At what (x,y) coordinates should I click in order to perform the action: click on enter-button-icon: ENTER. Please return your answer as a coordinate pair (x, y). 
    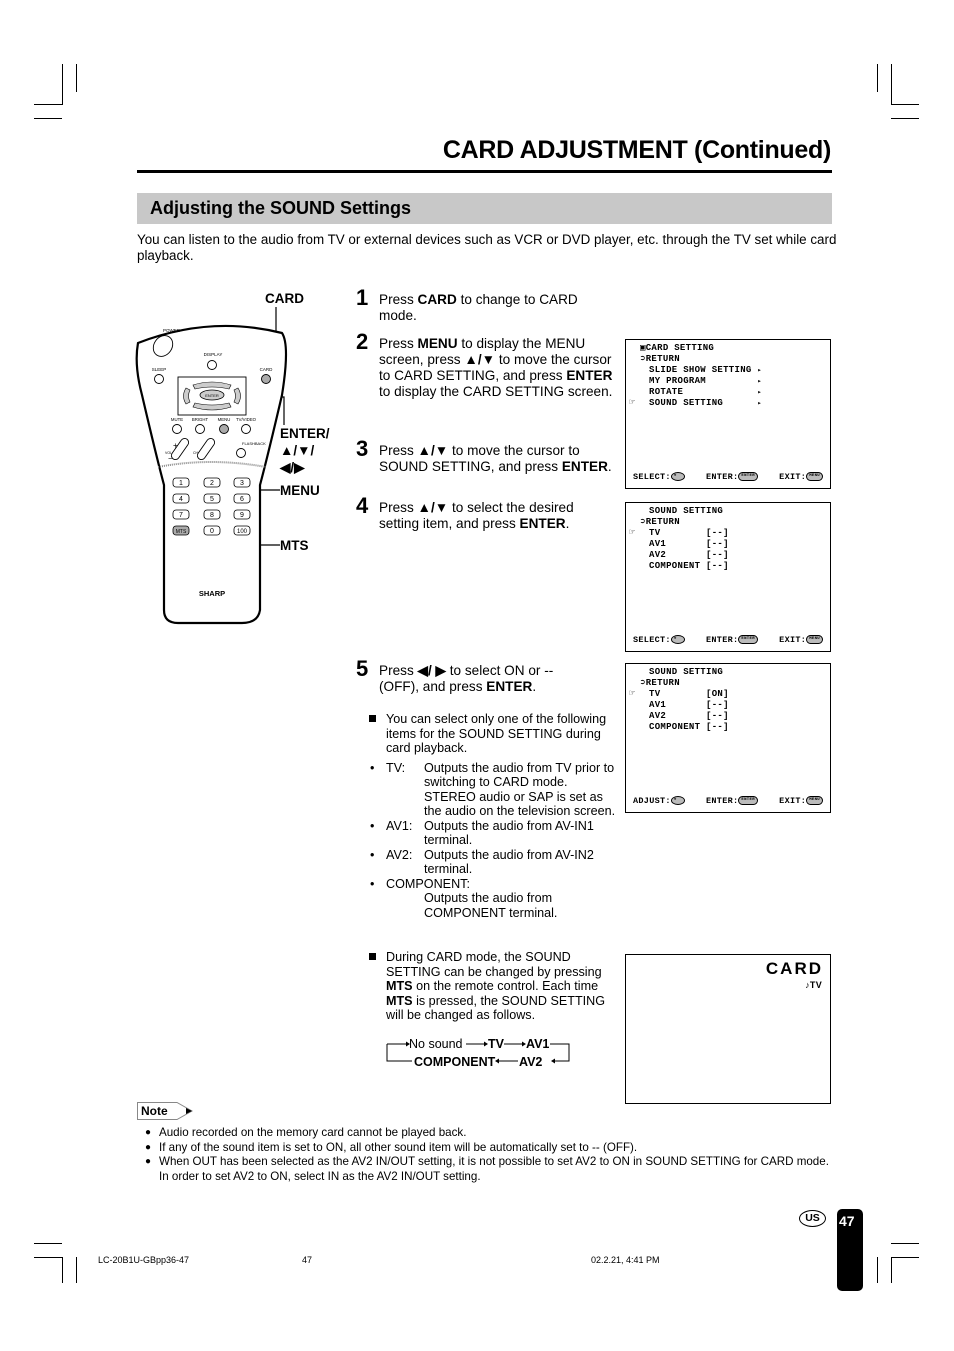
    Looking at the image, I should click on (748, 477).